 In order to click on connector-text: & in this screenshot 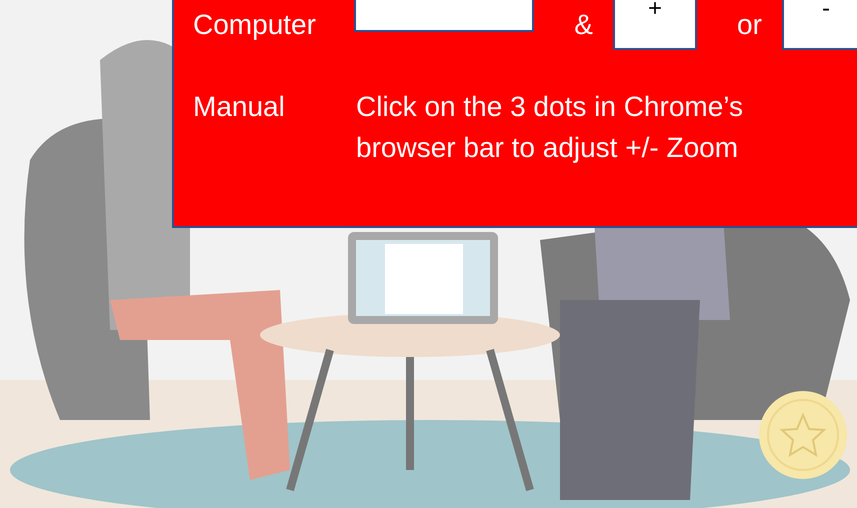, I will do `click(583, 25)`.